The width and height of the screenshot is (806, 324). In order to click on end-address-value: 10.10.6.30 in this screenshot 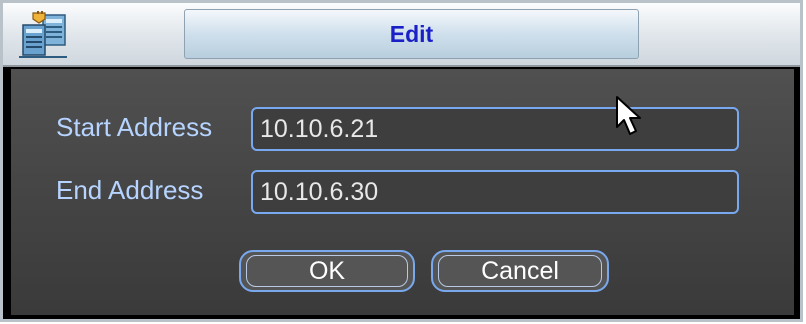, I will do `click(319, 191)`.